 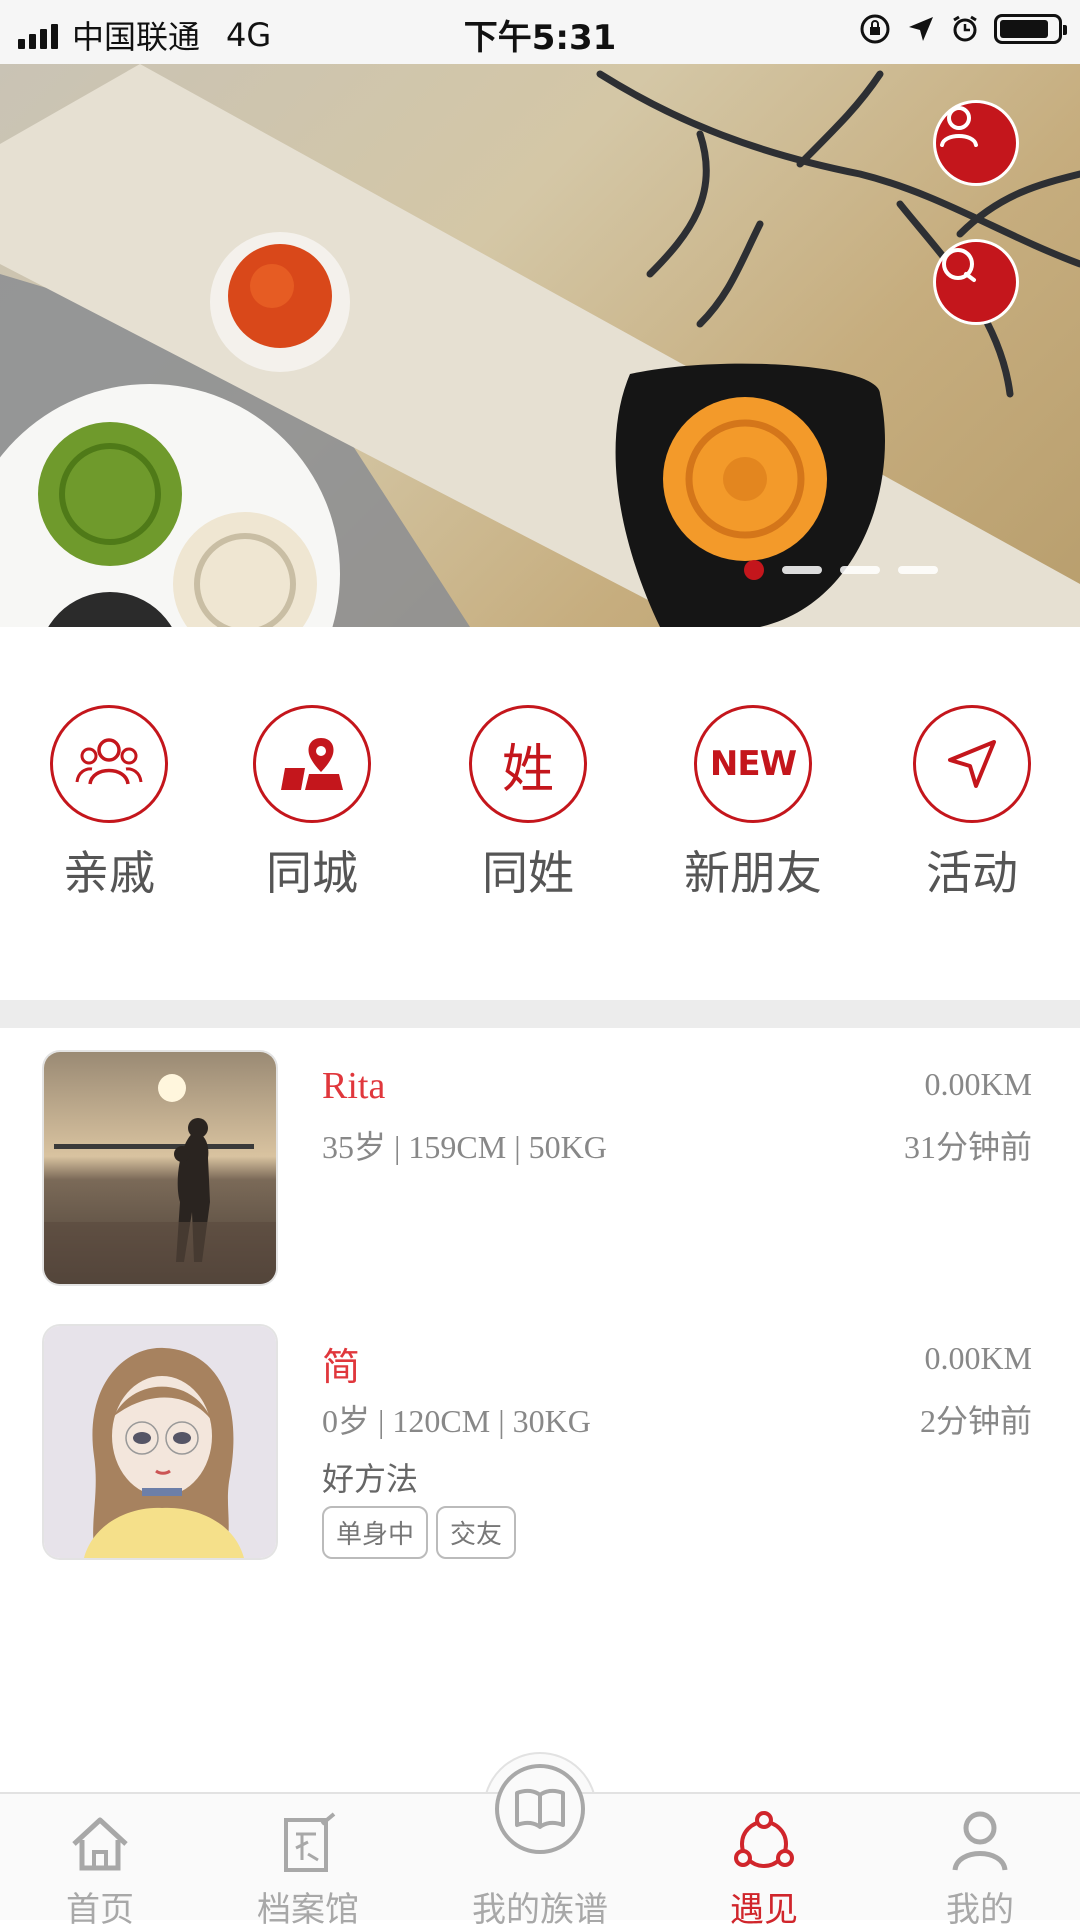 I want to click on tab-label: 我的, so click(x=980, y=1910).